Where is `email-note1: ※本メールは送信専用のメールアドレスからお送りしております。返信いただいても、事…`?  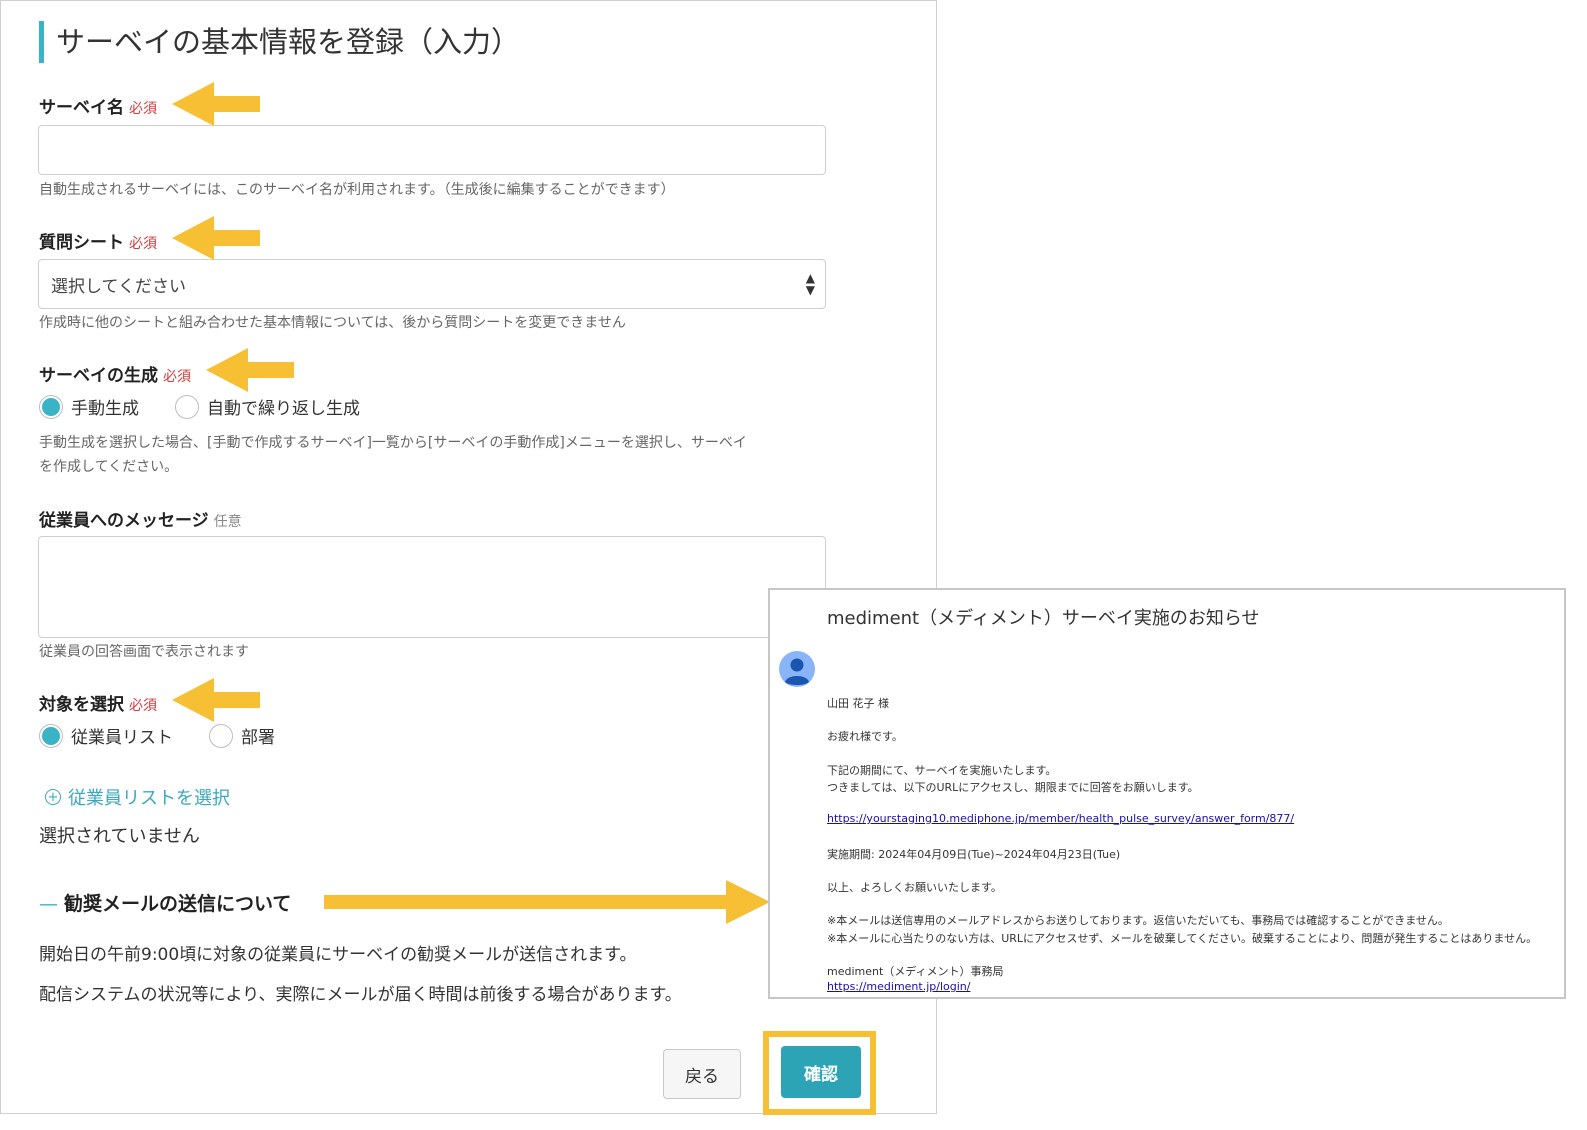
email-note1: ※本メールは送信専用のメールアドレスからお送りしております。返信いただいても、事… is located at coordinates (1138, 920).